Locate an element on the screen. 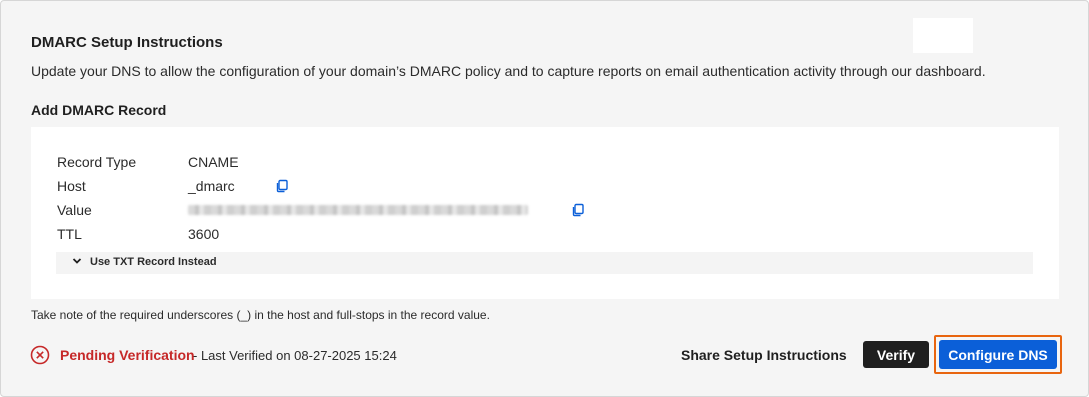  value-value is located at coordinates (358, 210).